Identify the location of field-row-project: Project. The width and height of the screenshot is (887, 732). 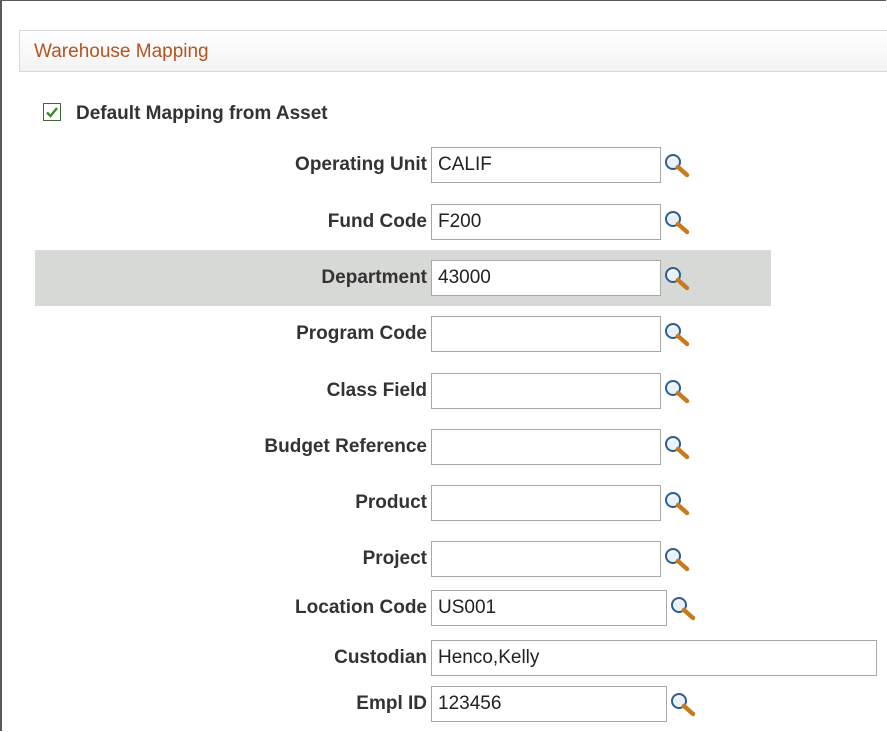
(443, 559).